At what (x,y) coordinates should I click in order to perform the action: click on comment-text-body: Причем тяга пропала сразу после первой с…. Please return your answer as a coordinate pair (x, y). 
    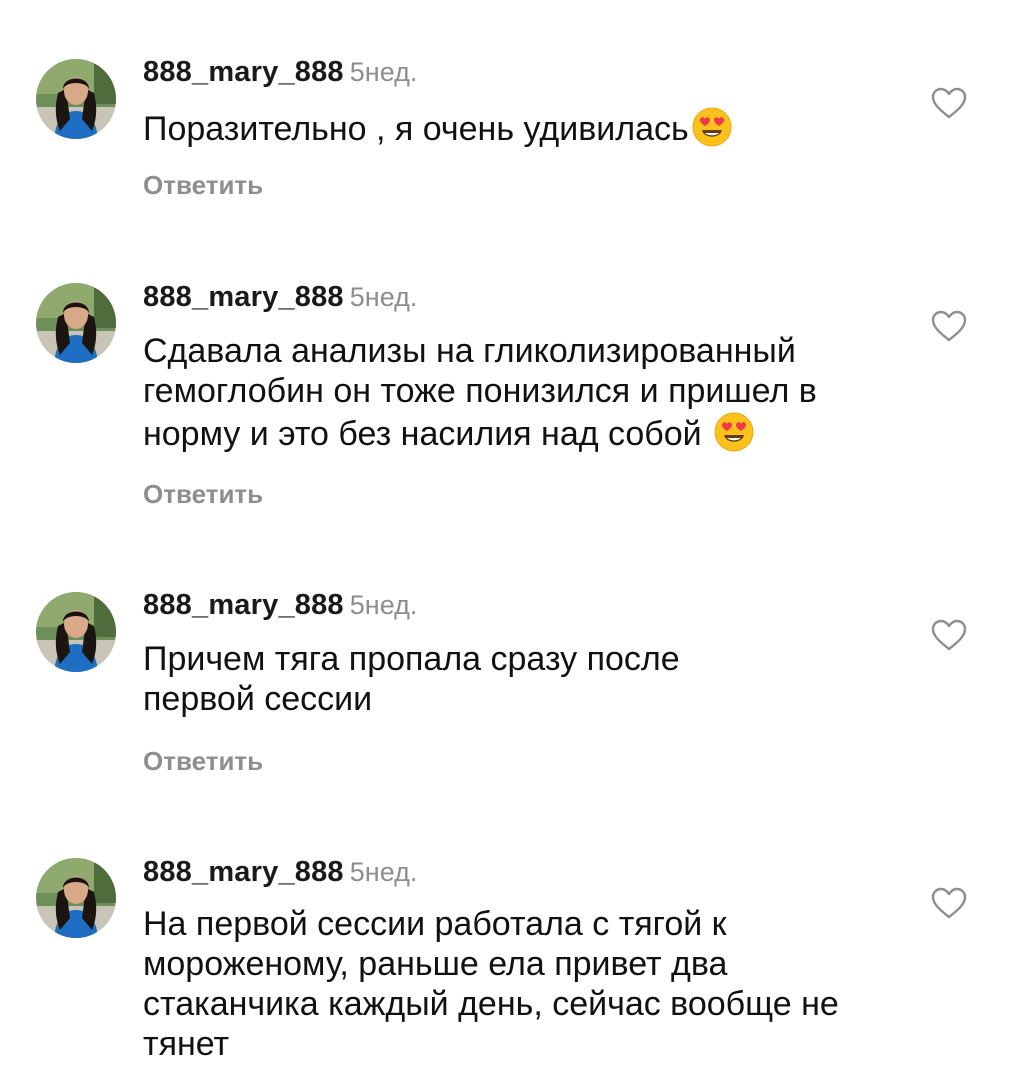
    Looking at the image, I should click on (411, 679).